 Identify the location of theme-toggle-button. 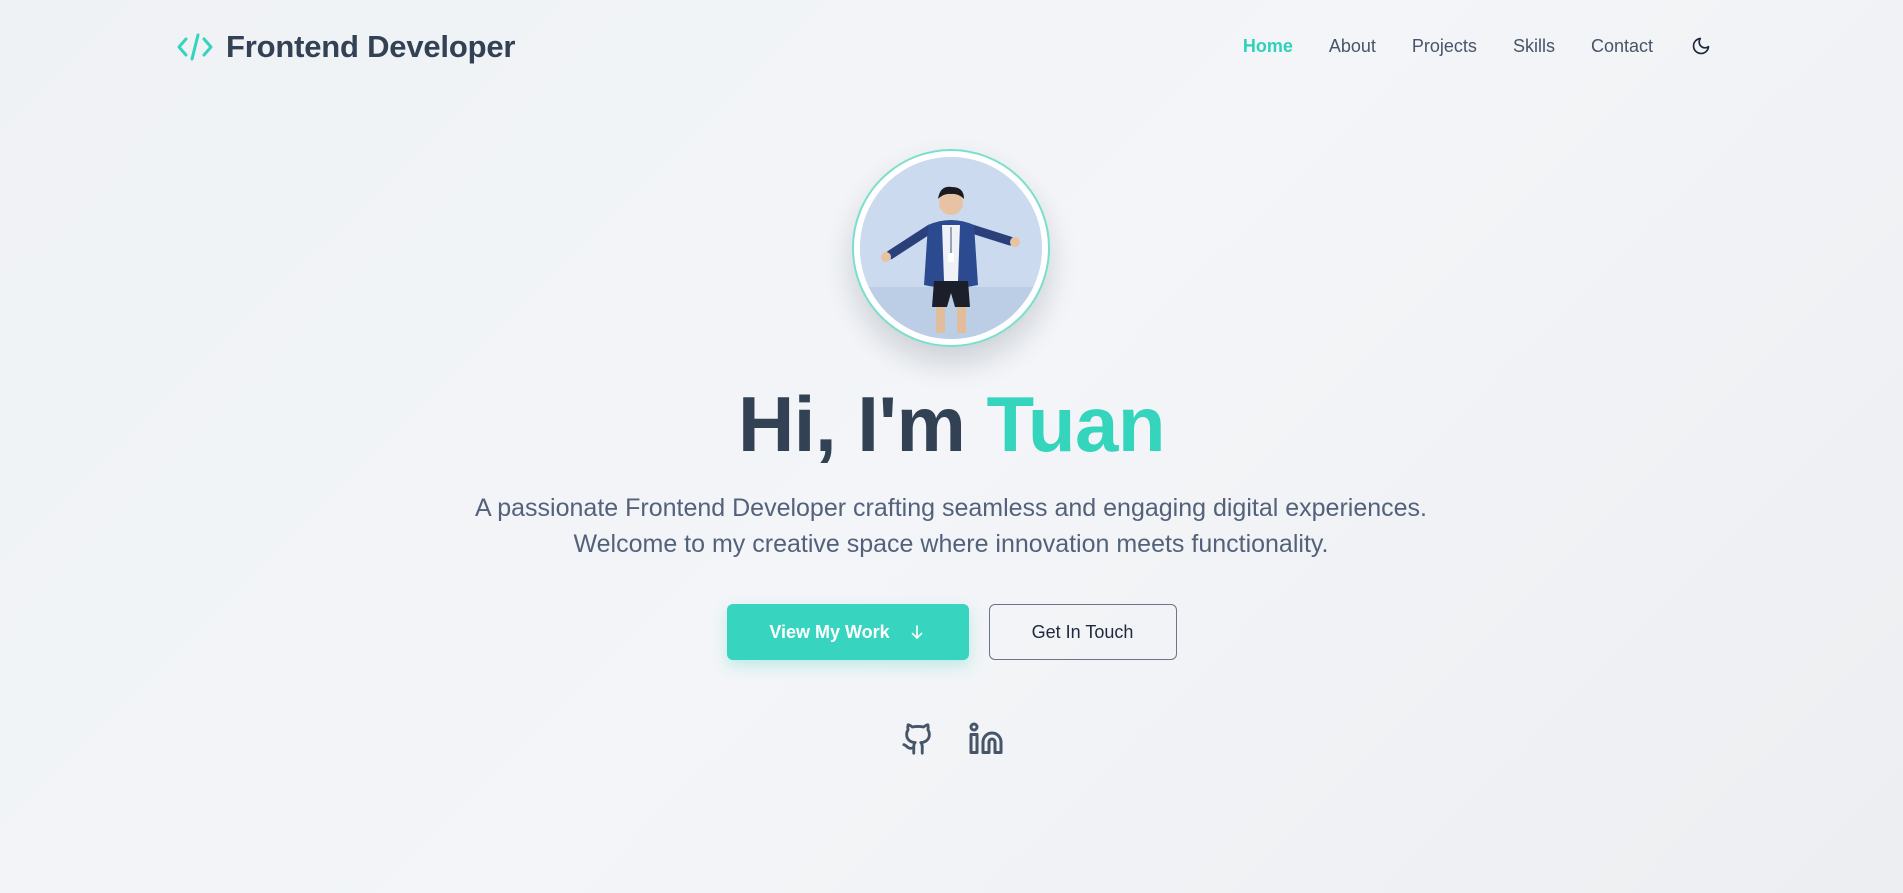
(1701, 46).